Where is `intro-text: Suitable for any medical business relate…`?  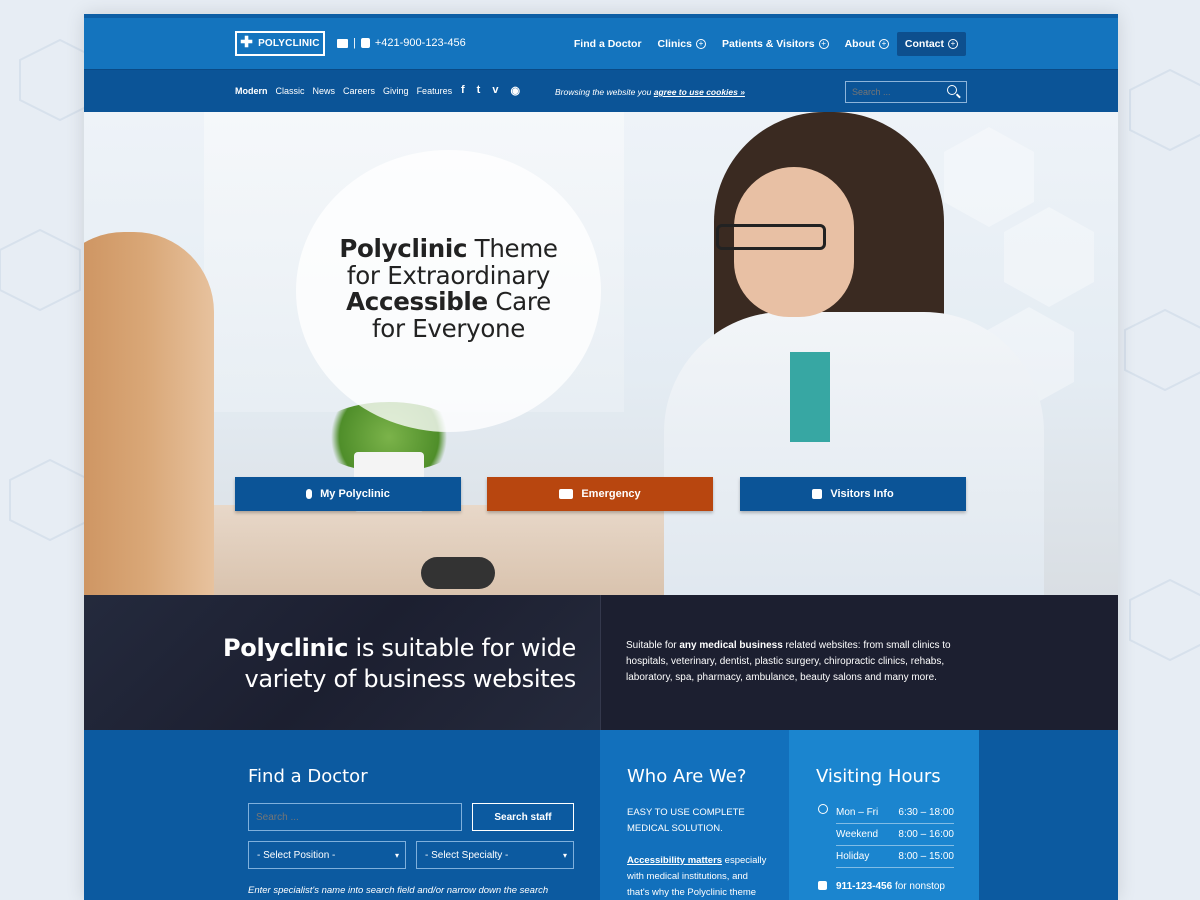 intro-text: Suitable for any medical business relate… is located at coordinates (788, 661).